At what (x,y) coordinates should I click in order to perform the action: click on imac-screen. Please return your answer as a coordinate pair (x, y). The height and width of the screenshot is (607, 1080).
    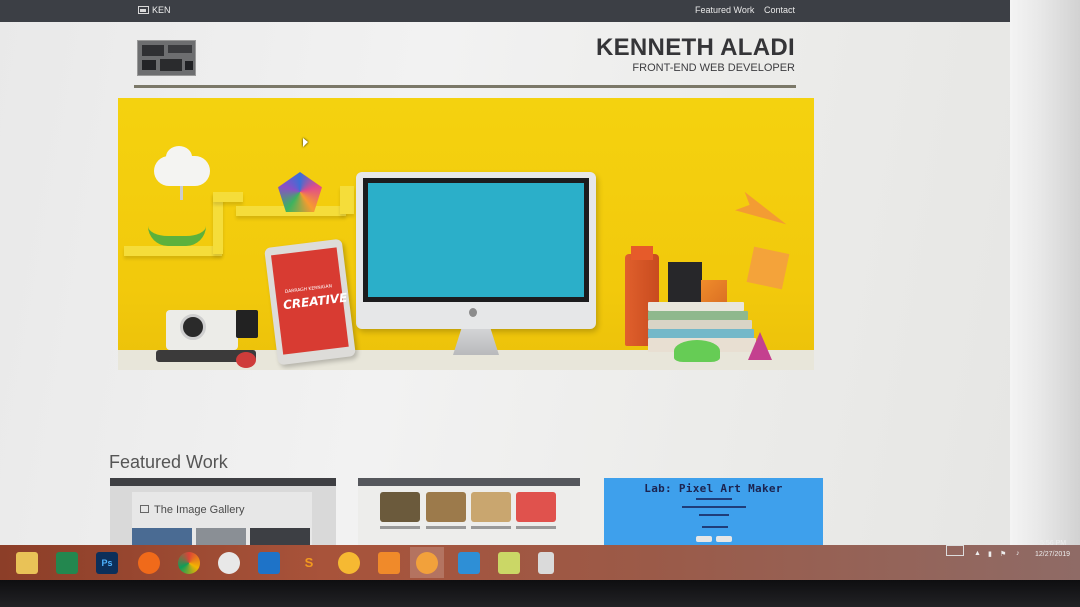
    Looking at the image, I should click on (476, 240).